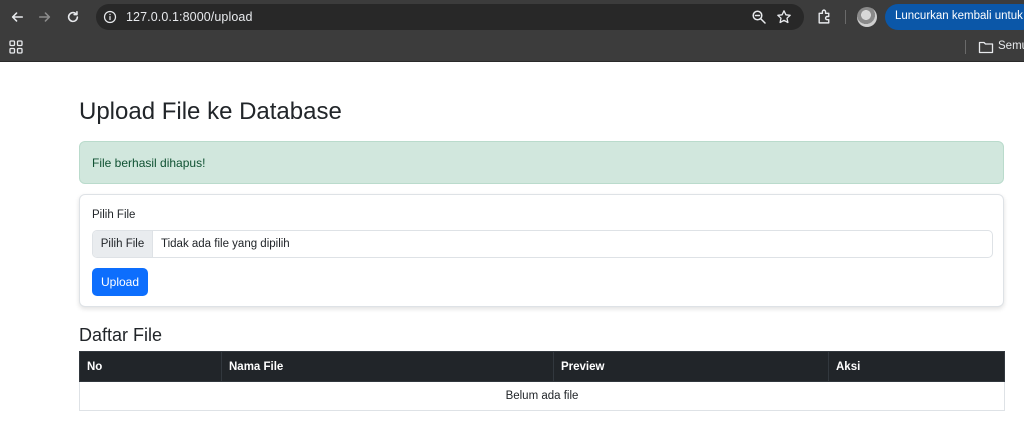 Image resolution: width=1024 pixels, height=432 pixels. What do you see at coordinates (965, 47) in the screenshot?
I see `bookmarks-divider` at bounding box center [965, 47].